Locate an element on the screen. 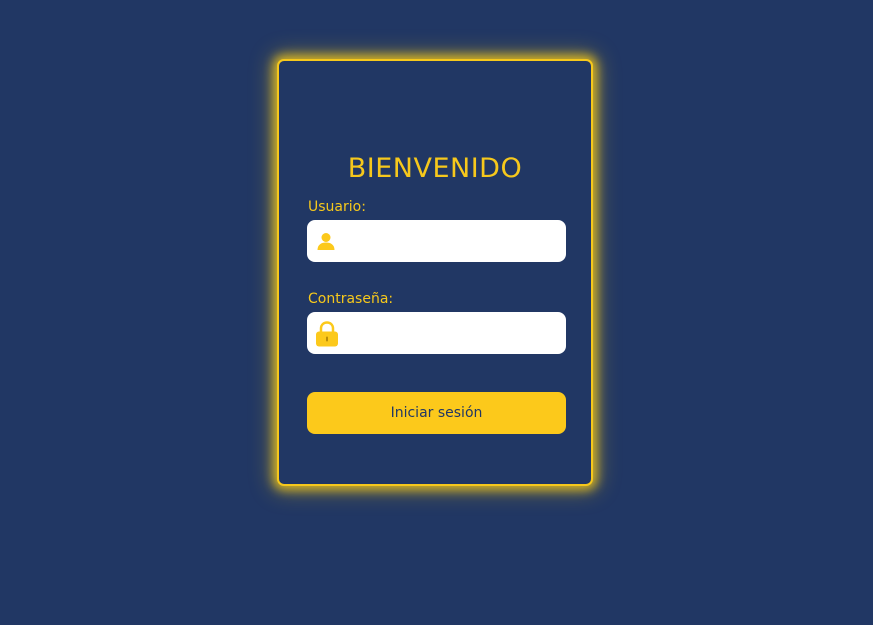 This screenshot has width=873, height=625. login-title: BIENVENIDO is located at coordinates (435, 168).